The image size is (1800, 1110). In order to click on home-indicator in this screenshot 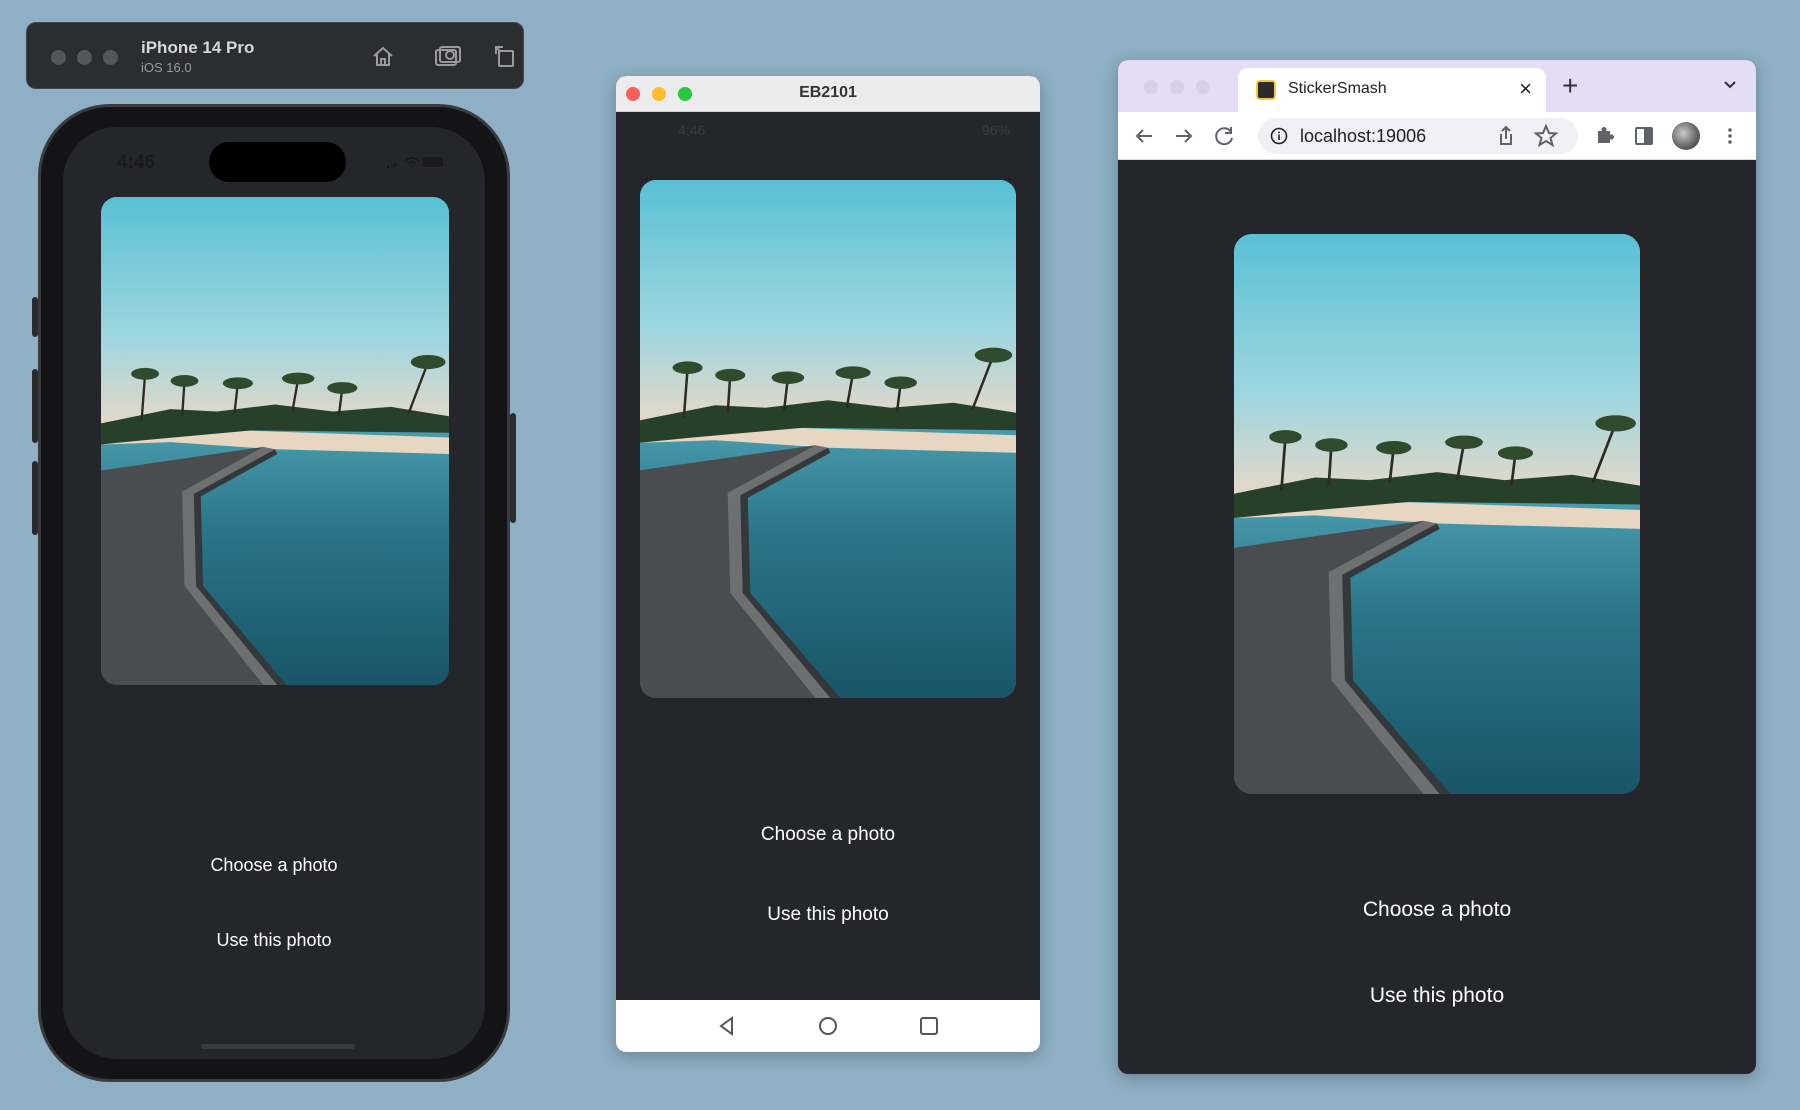, I will do `click(278, 1046)`.